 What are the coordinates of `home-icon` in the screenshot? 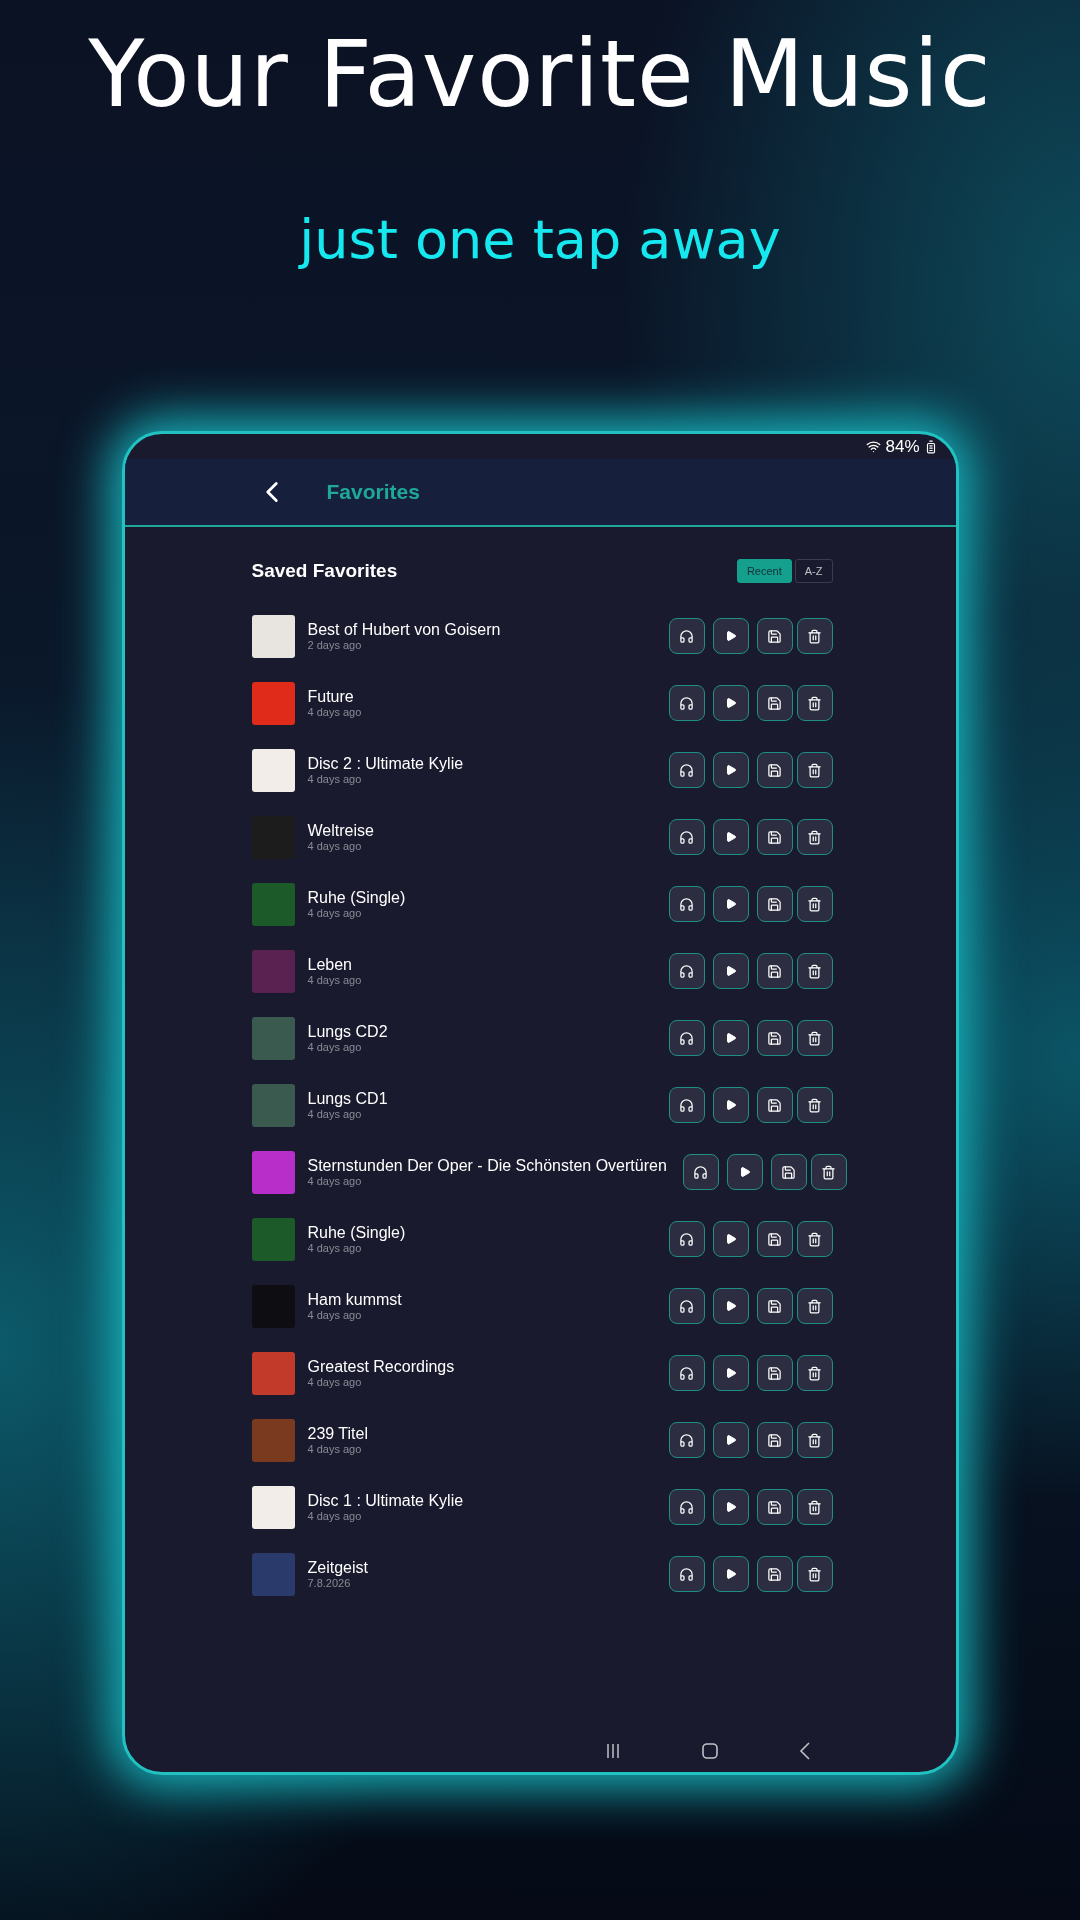 It's located at (709, 1751).